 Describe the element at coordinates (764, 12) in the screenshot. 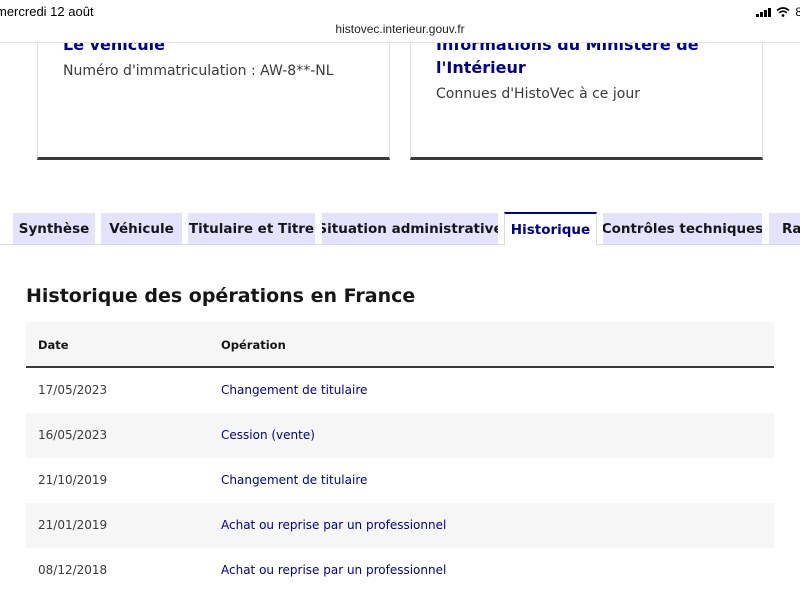

I see `cellular-signal-icon` at that location.